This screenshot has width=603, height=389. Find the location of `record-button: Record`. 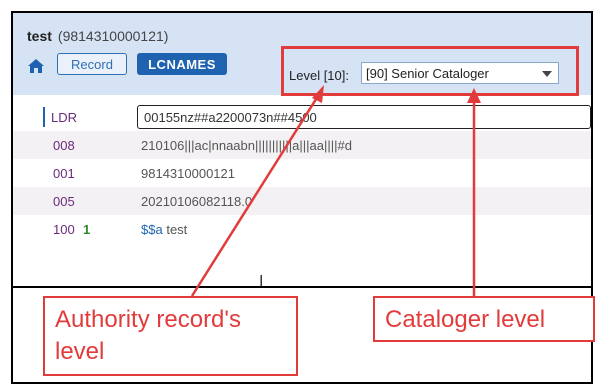

record-button: Record is located at coordinates (92, 64).